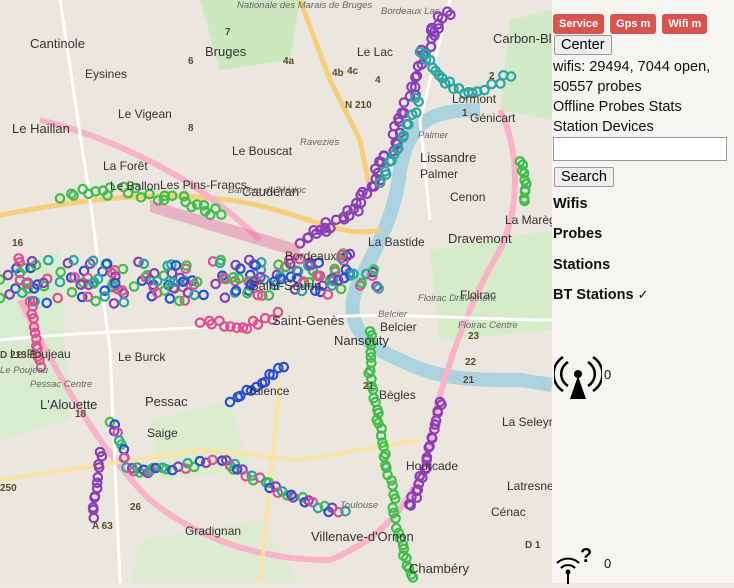 The image size is (734, 588). Describe the element at coordinates (608, 563) in the screenshot. I see `unknown-count: 0` at that location.